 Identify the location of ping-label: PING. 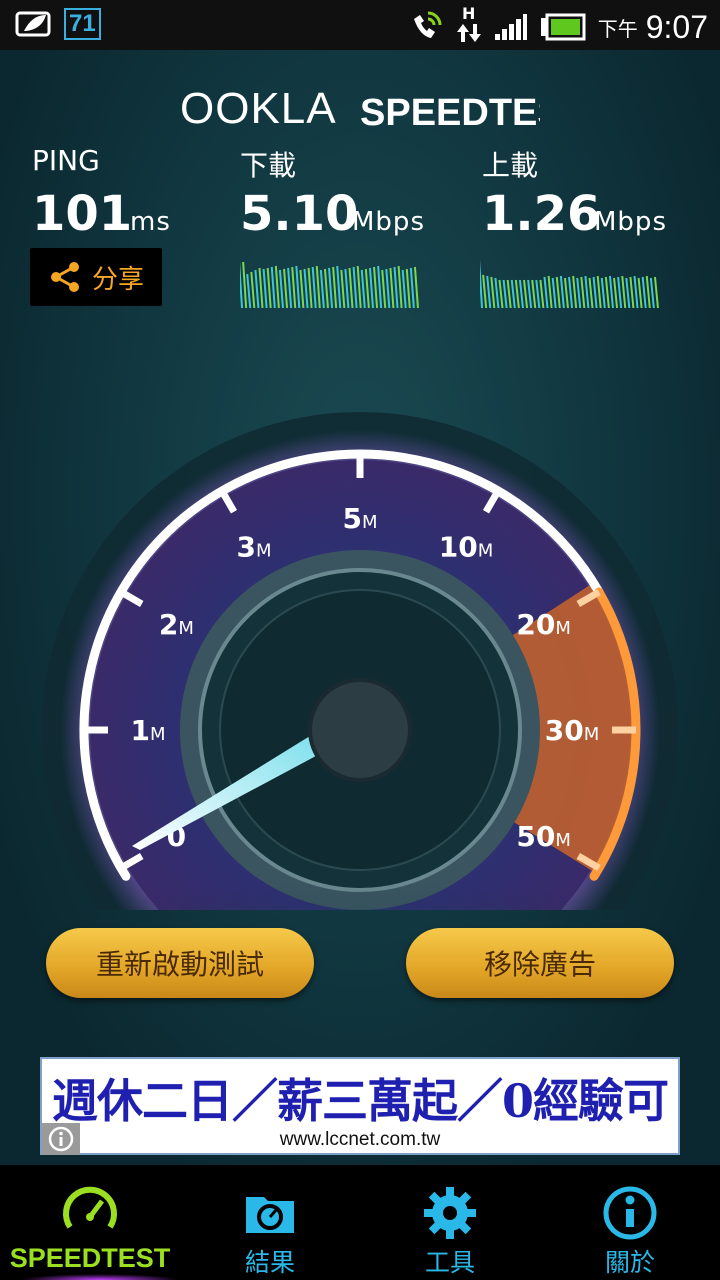
(66, 160).